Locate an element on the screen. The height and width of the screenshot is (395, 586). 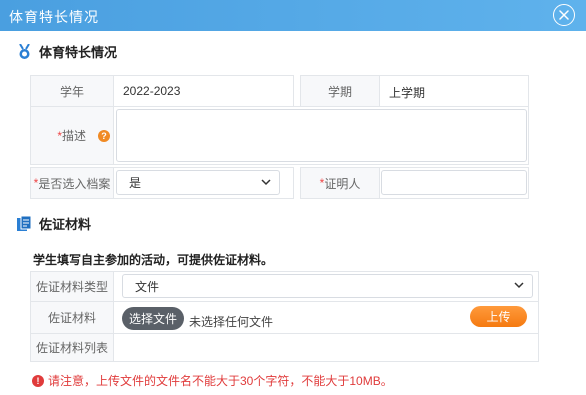
upload-warning: ! 请注意，上传文件的文件名不能大于30个字符，不能大于10MB。 is located at coordinates (212, 380).